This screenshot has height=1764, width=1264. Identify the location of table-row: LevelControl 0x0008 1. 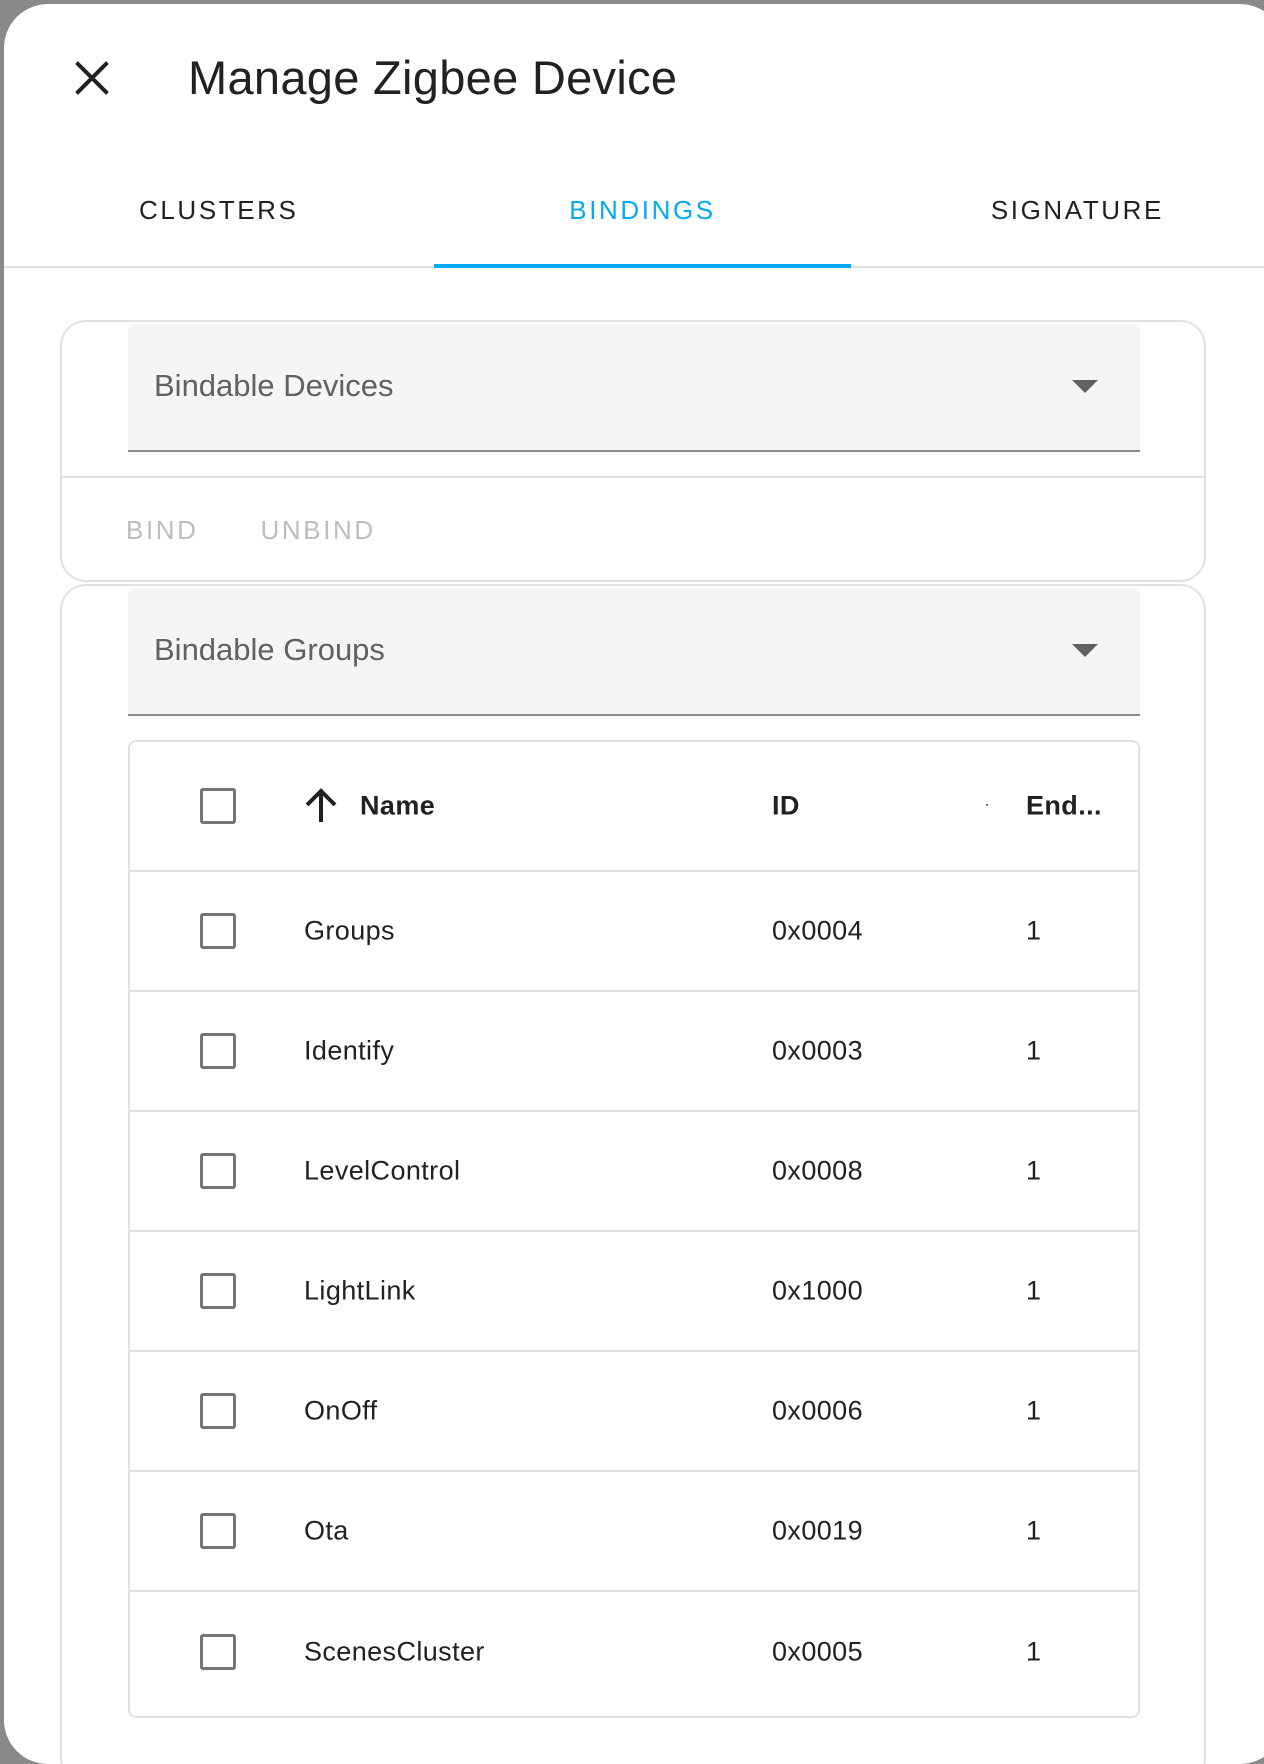
(634, 1172).